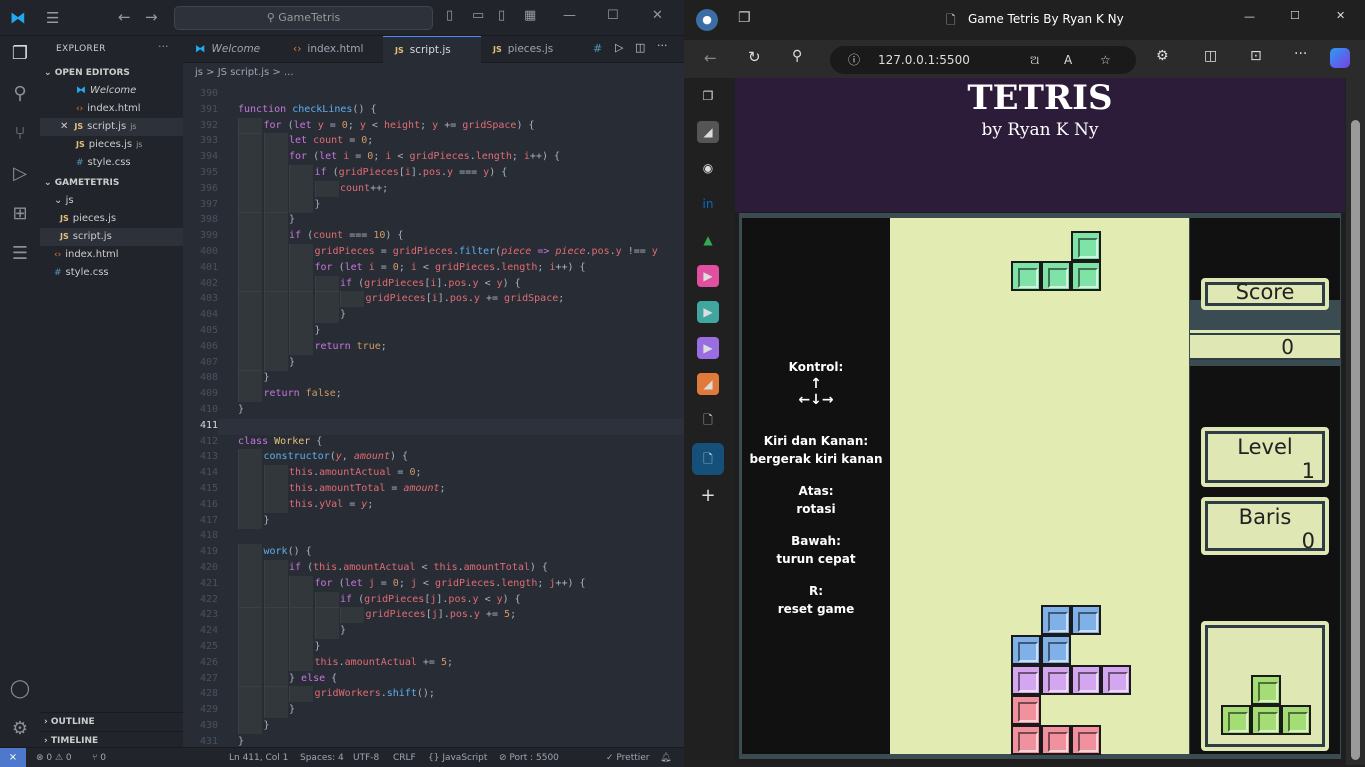 This screenshot has width=1365, height=767. I want to click on favorite-star-icon: ☆, so click(1105, 60).